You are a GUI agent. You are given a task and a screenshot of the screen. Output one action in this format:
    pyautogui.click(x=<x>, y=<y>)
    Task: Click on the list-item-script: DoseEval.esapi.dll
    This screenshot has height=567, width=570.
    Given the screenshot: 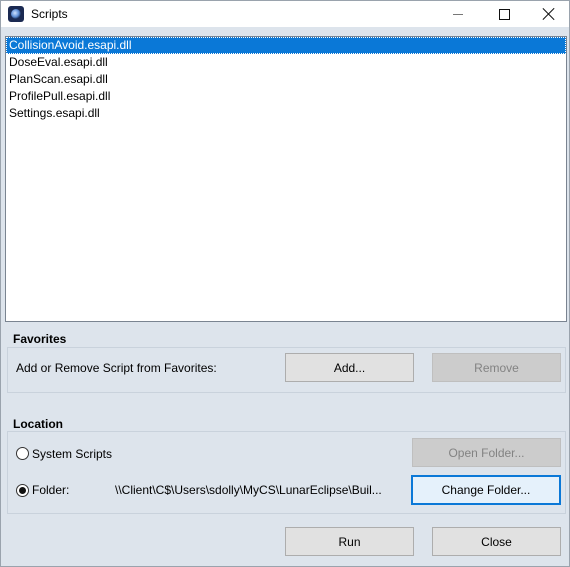 What is the action you would take?
    pyautogui.click(x=286, y=62)
    